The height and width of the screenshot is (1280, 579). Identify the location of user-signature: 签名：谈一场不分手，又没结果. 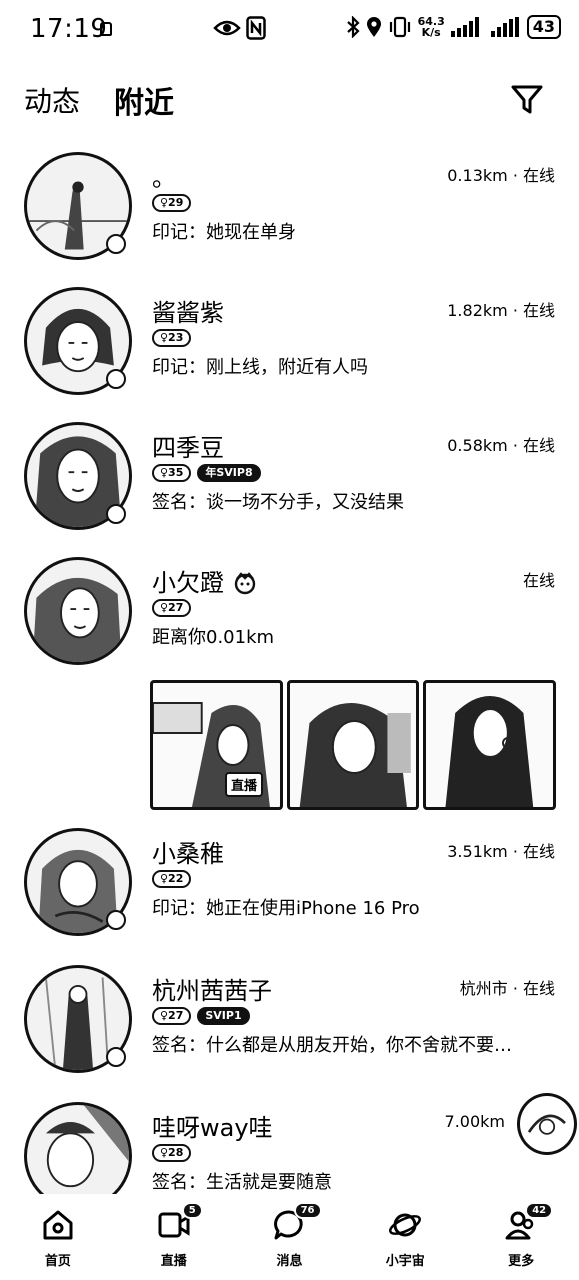
(278, 502).